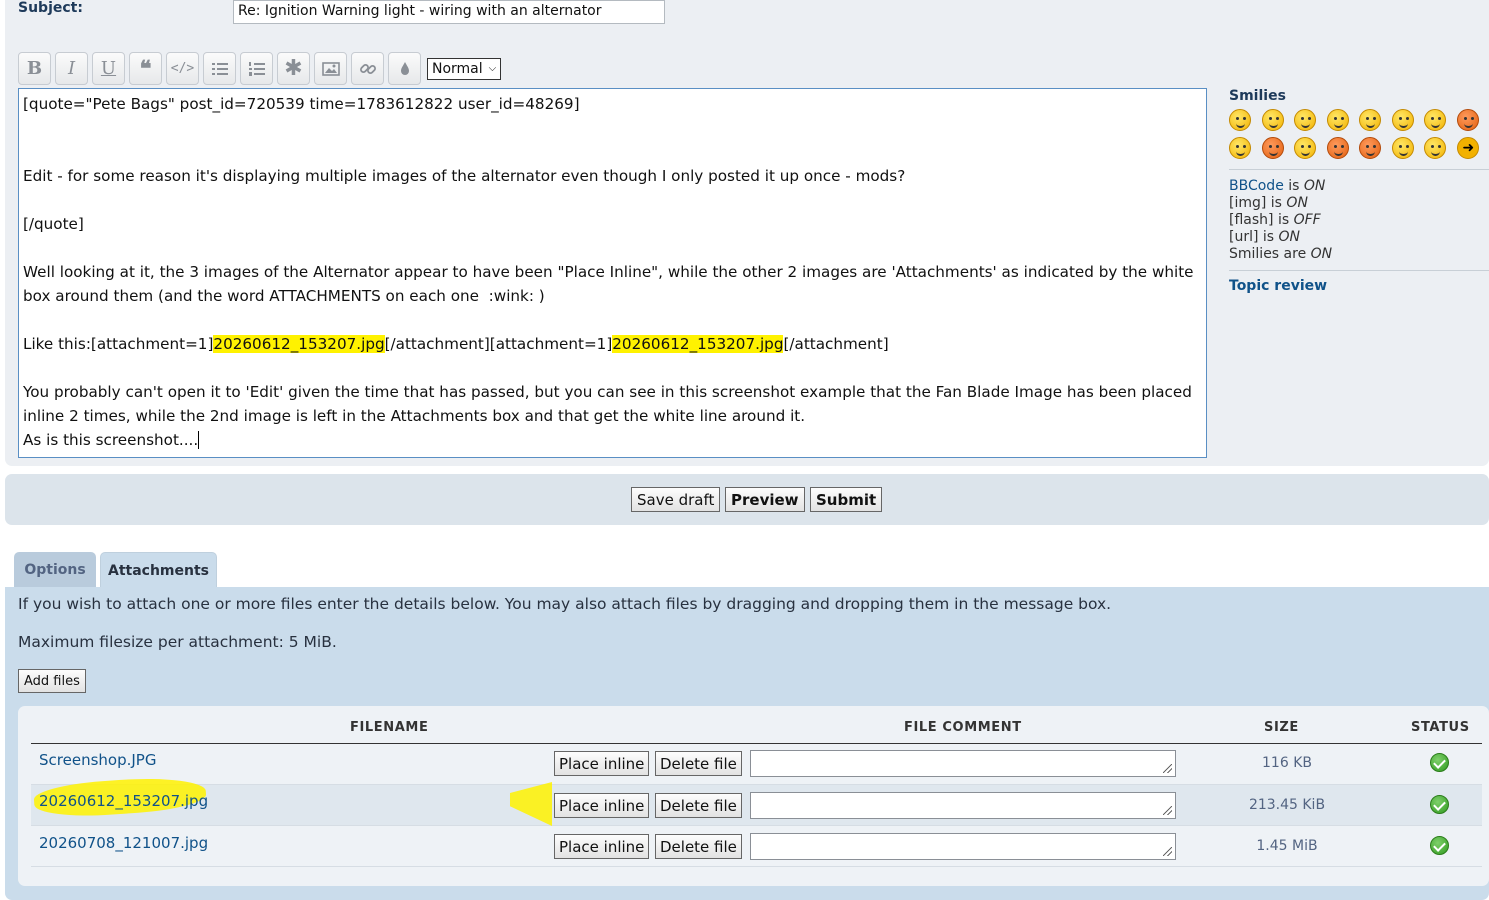 The width and height of the screenshot is (1489, 900). Describe the element at coordinates (123, 801) in the screenshot. I see `file-link: 20260612_153207.jpg` at that location.